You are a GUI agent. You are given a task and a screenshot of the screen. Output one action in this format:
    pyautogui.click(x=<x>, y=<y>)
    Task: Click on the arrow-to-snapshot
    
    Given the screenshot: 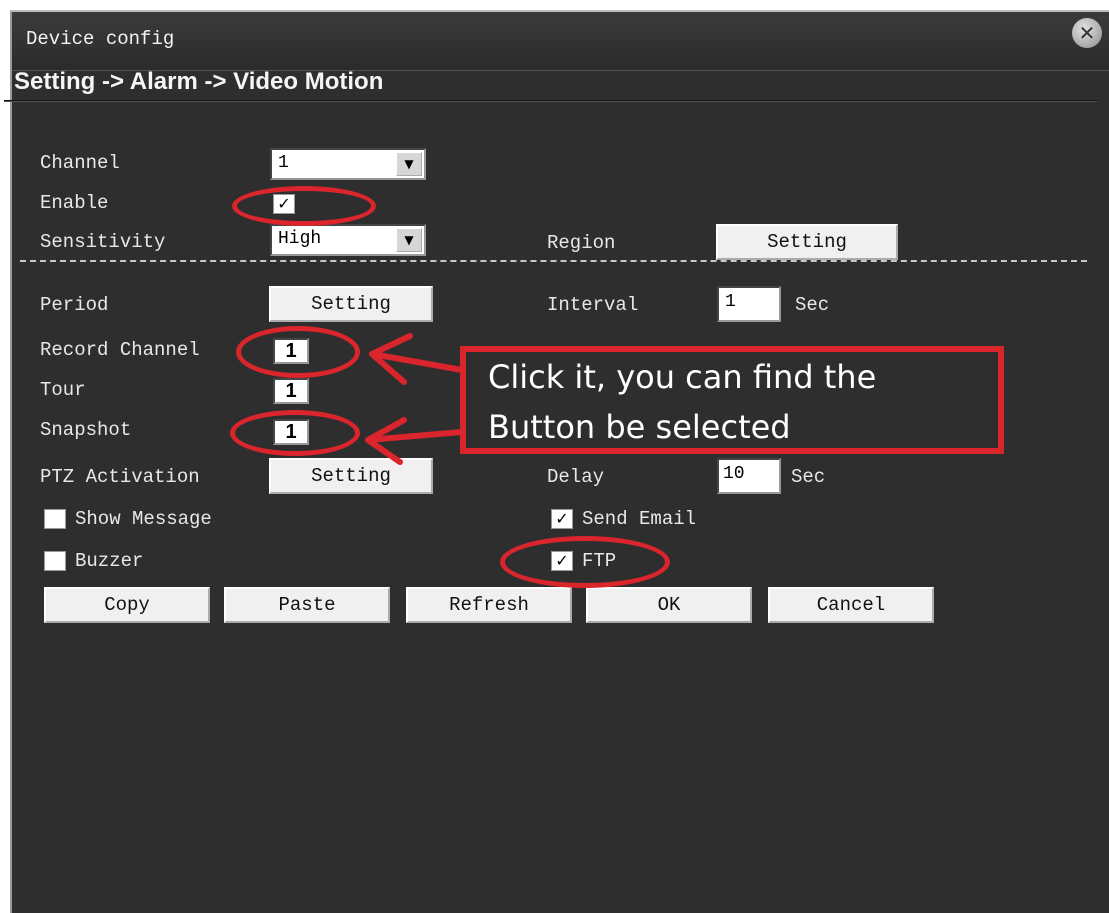 What is the action you would take?
    pyautogui.click(x=415, y=441)
    